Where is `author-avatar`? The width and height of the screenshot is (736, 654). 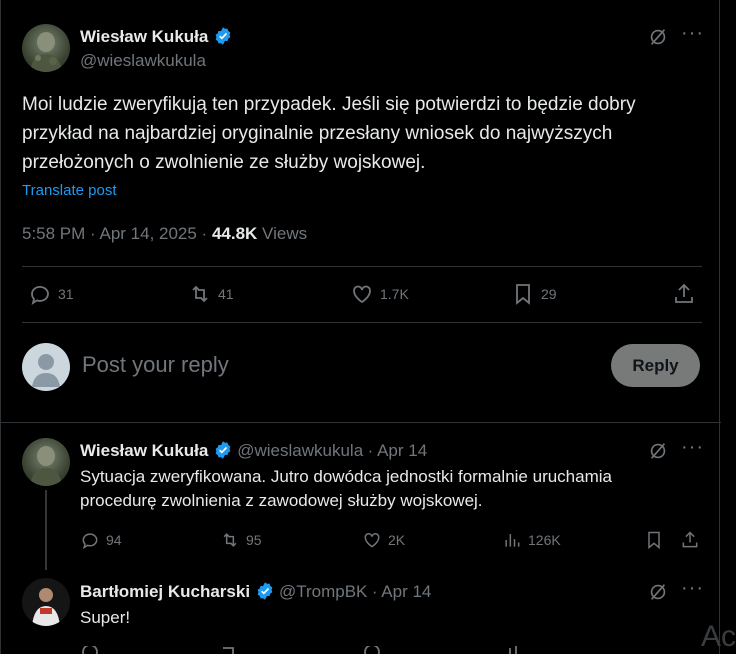
author-avatar is located at coordinates (46, 48).